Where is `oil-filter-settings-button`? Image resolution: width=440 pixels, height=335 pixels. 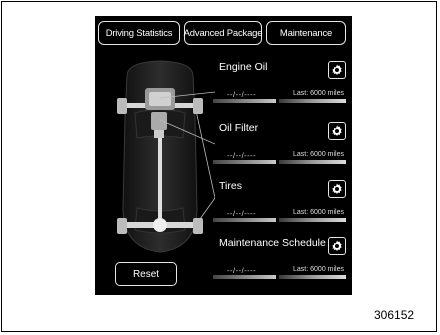
oil-filter-settings-button is located at coordinates (337, 131).